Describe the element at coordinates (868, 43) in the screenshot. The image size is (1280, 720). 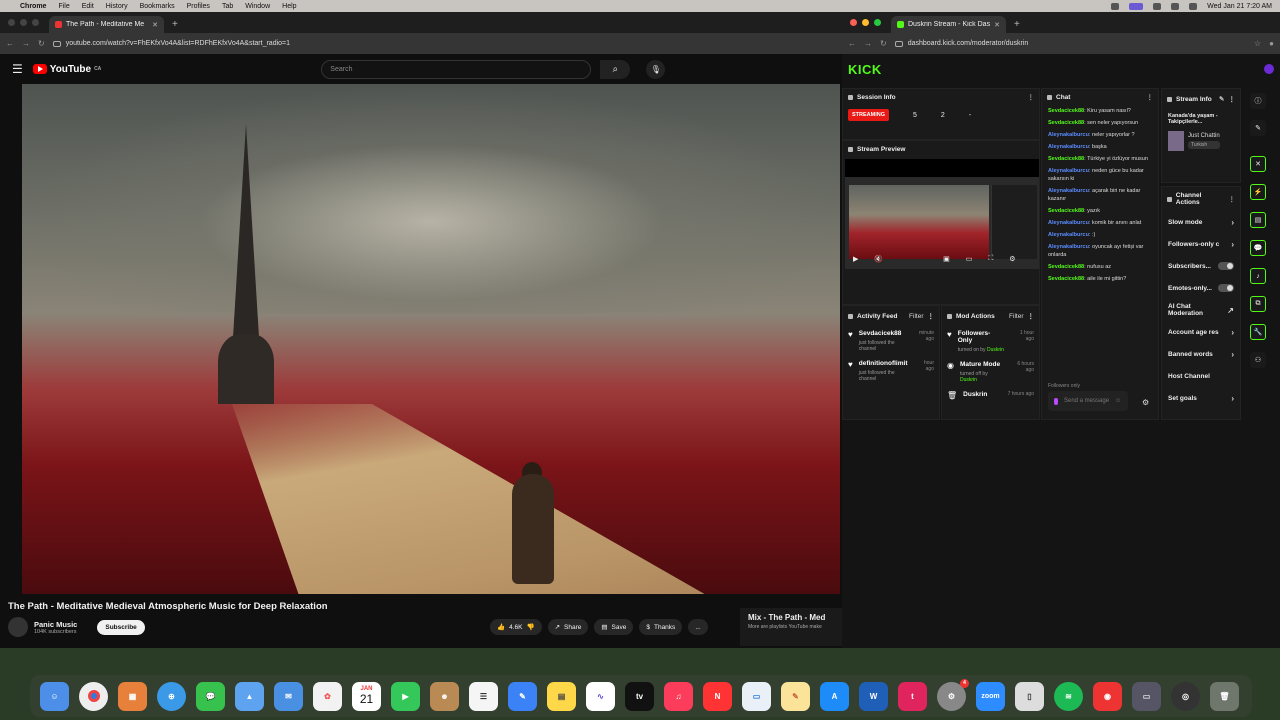
I see `forward-icon: →` at that location.